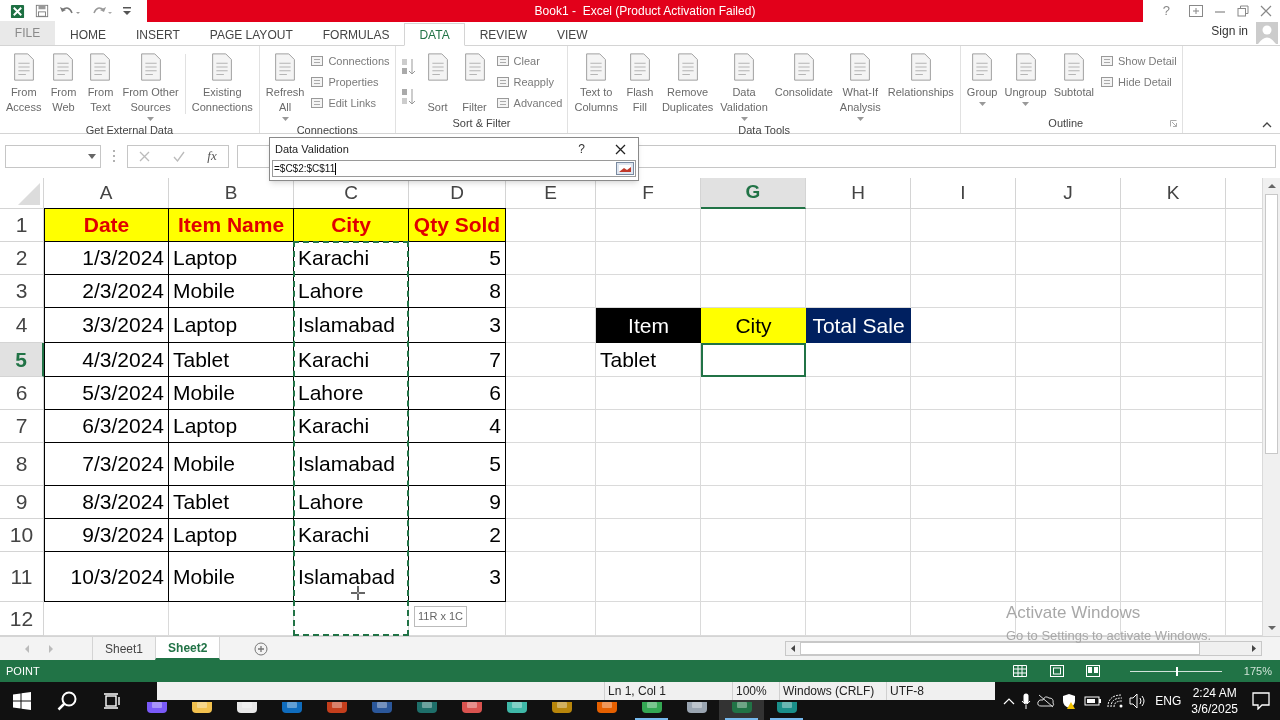 Image resolution: width=1280 pixels, height=720 pixels. I want to click on table-cell: 5/3/2024, so click(106, 393).